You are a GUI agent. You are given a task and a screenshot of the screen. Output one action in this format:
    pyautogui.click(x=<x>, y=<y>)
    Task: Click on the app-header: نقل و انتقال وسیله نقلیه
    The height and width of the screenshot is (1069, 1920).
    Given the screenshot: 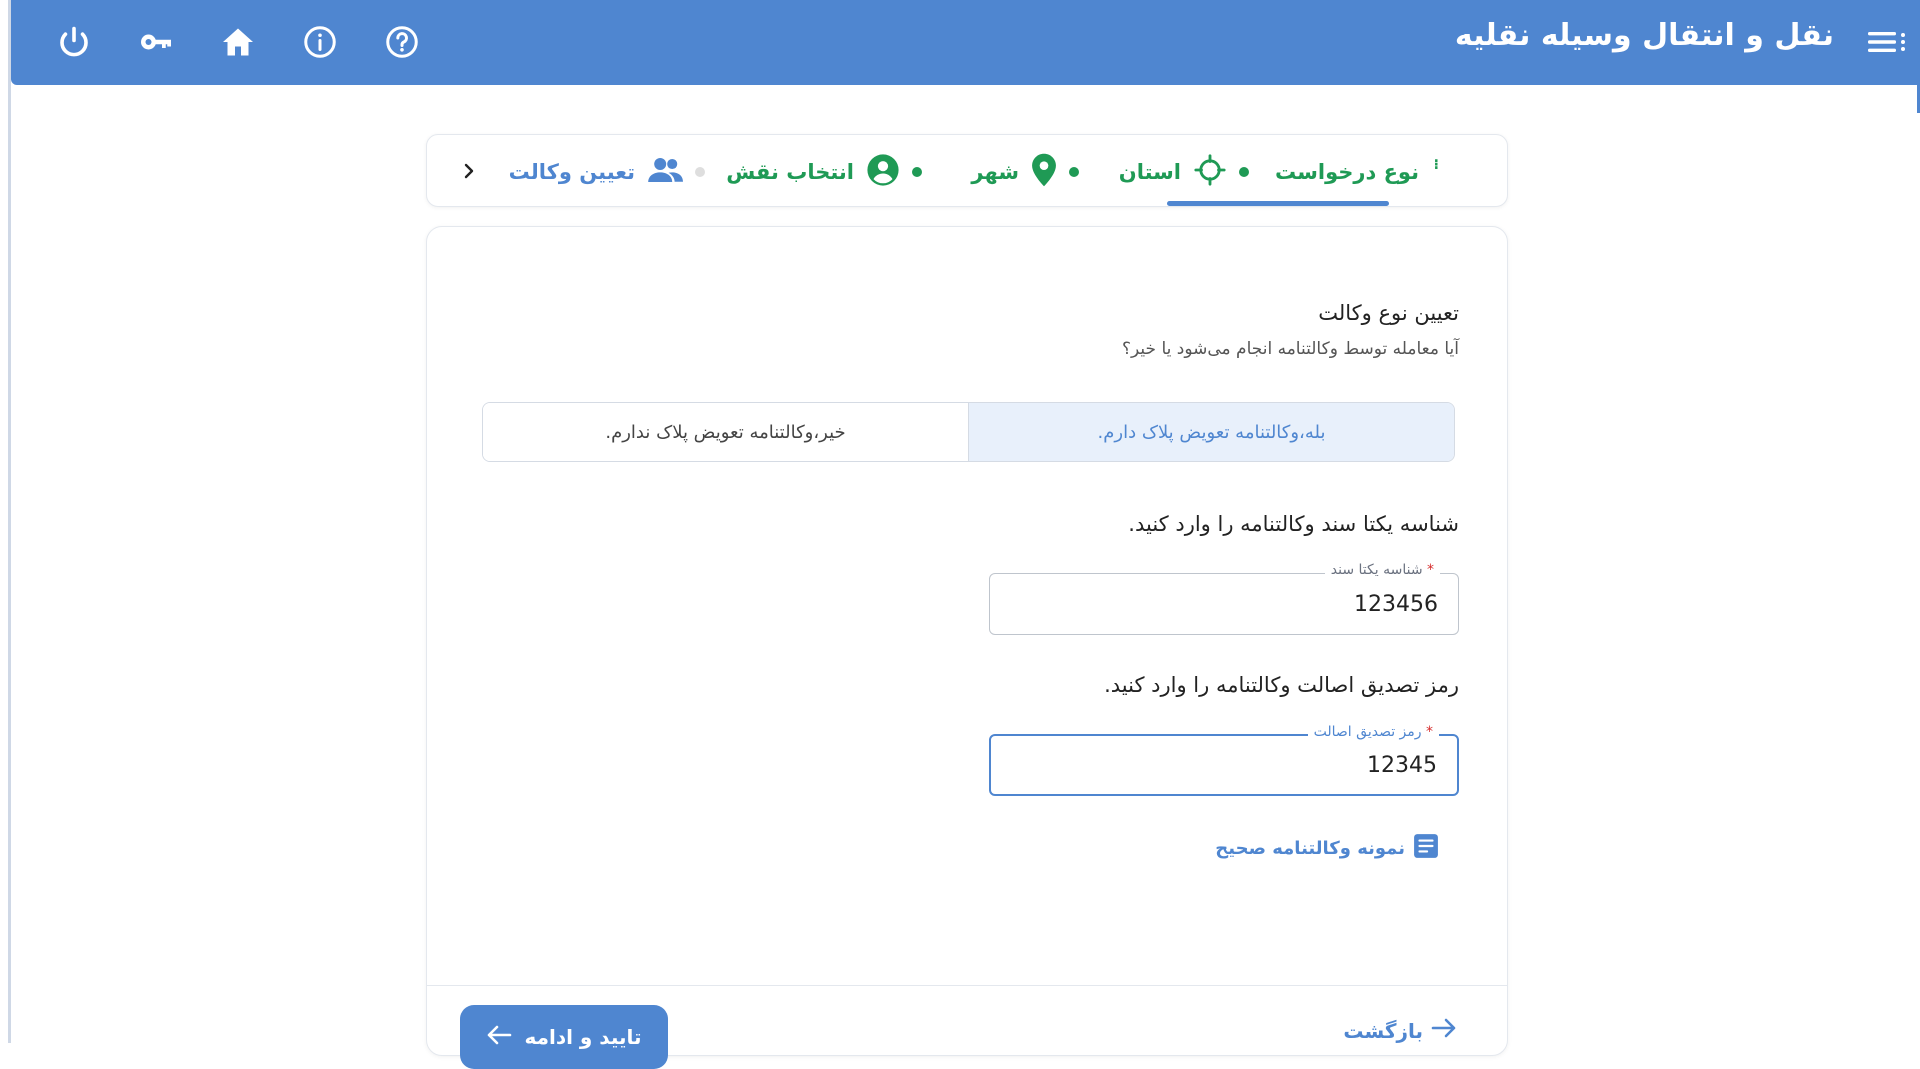 What is the action you would take?
    pyautogui.click(x=965, y=42)
    